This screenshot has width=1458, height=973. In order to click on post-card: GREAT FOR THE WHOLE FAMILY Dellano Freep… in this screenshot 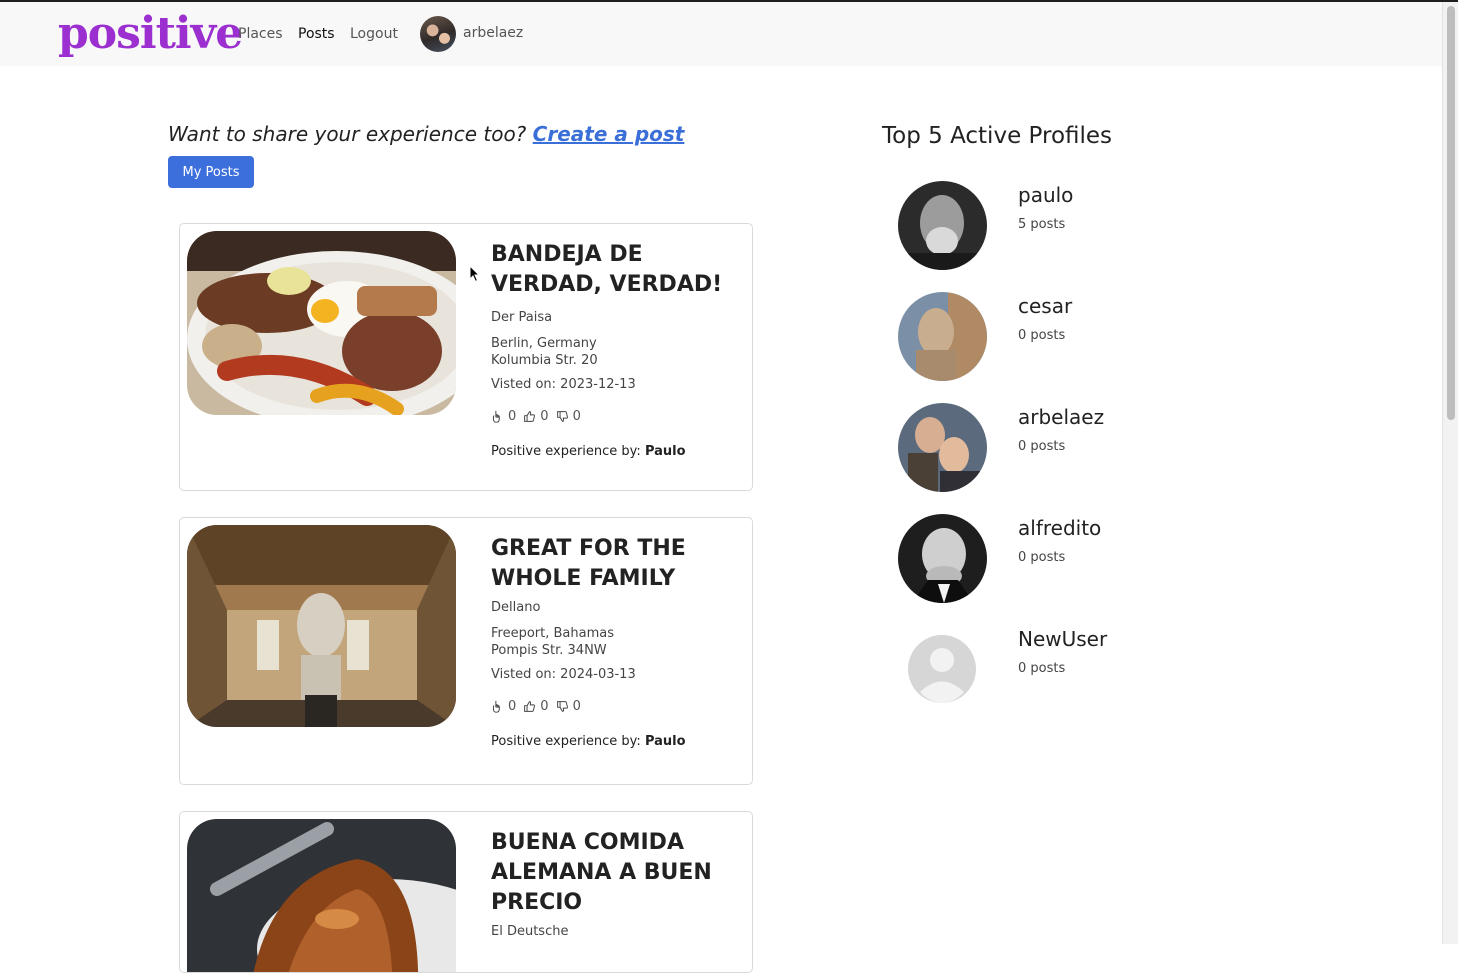, I will do `click(466, 651)`.